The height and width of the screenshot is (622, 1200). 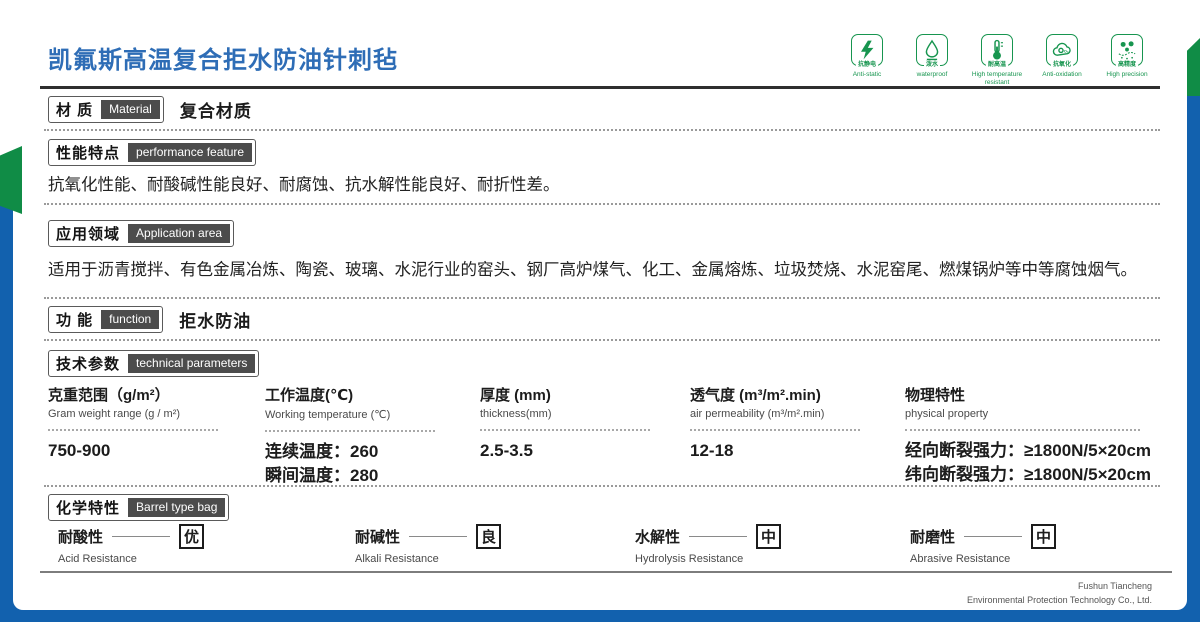 I want to click on feature-icon-anti-static: 抗静电 Anti-static, so click(x=867, y=56).